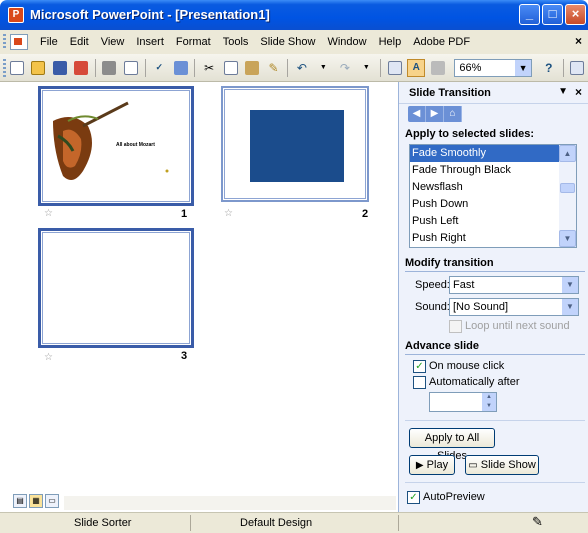  What do you see at coordinates (567, 153) in the screenshot?
I see `chevron-up-icon: ▲` at bounding box center [567, 153].